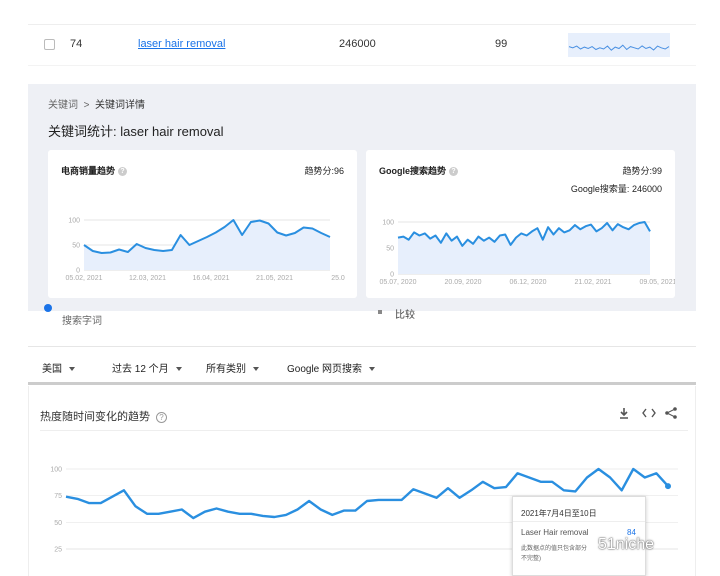 This screenshot has width=720, height=576. I want to click on card-header-divider, so click(364, 430).